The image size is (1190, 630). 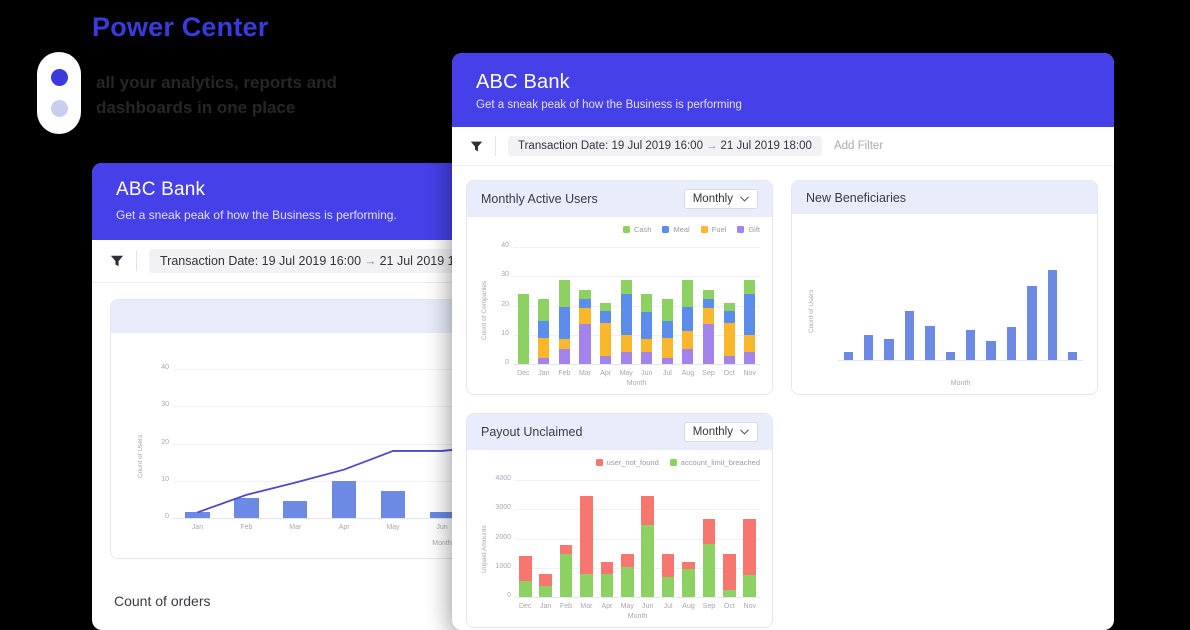 What do you see at coordinates (754, 229) in the screenshot?
I see `legend-label: Gift` at bounding box center [754, 229].